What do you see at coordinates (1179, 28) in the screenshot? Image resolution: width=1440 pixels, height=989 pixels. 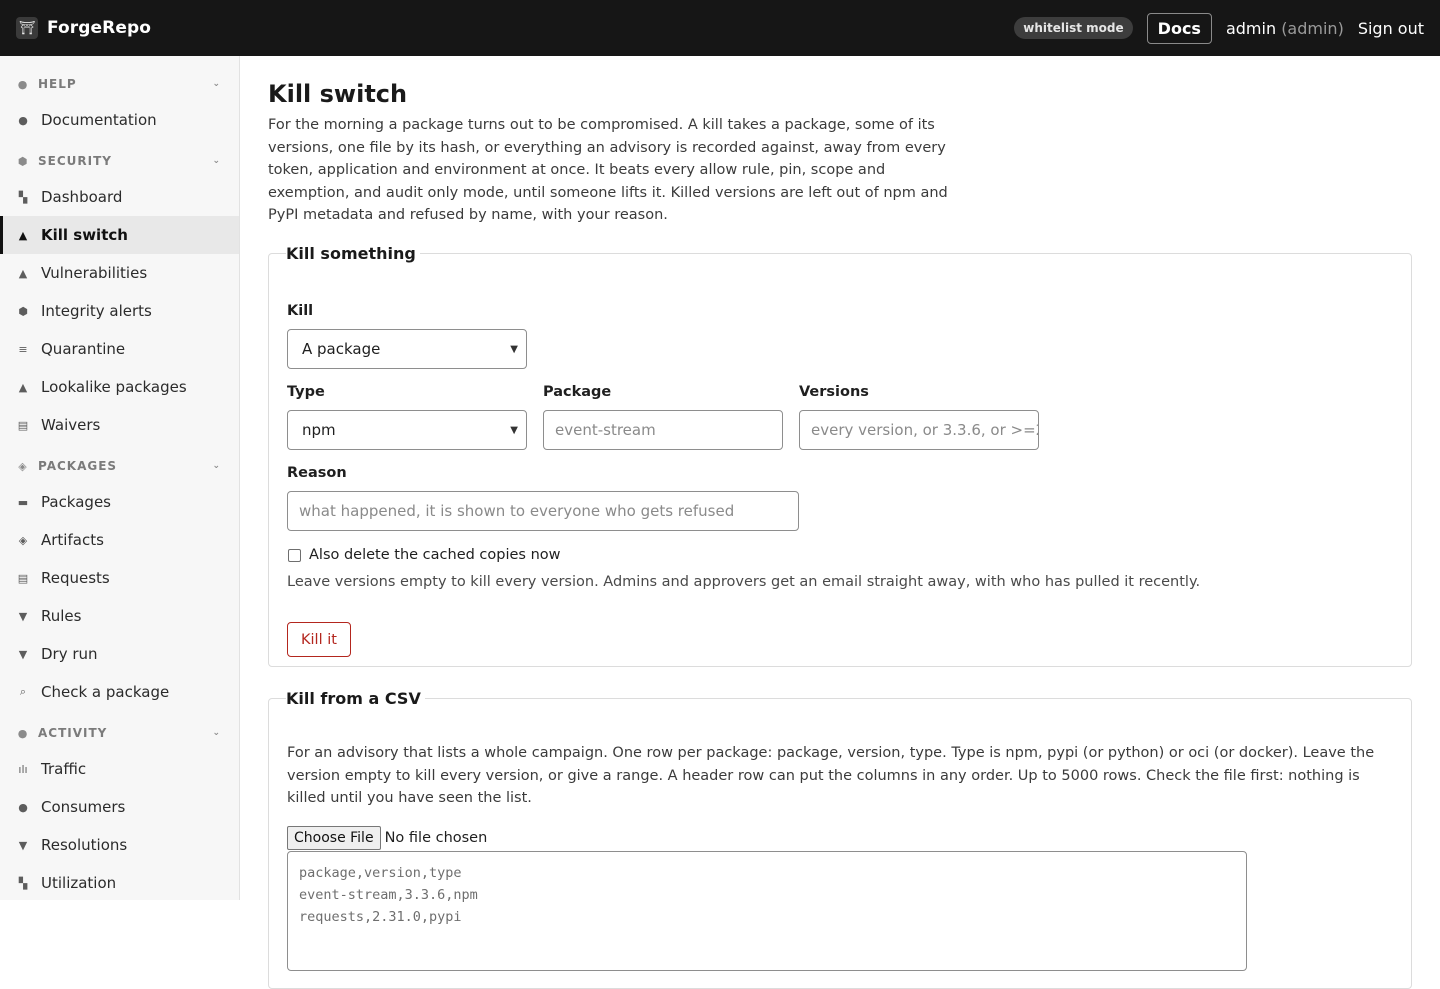 I see `docs-button: Docs` at bounding box center [1179, 28].